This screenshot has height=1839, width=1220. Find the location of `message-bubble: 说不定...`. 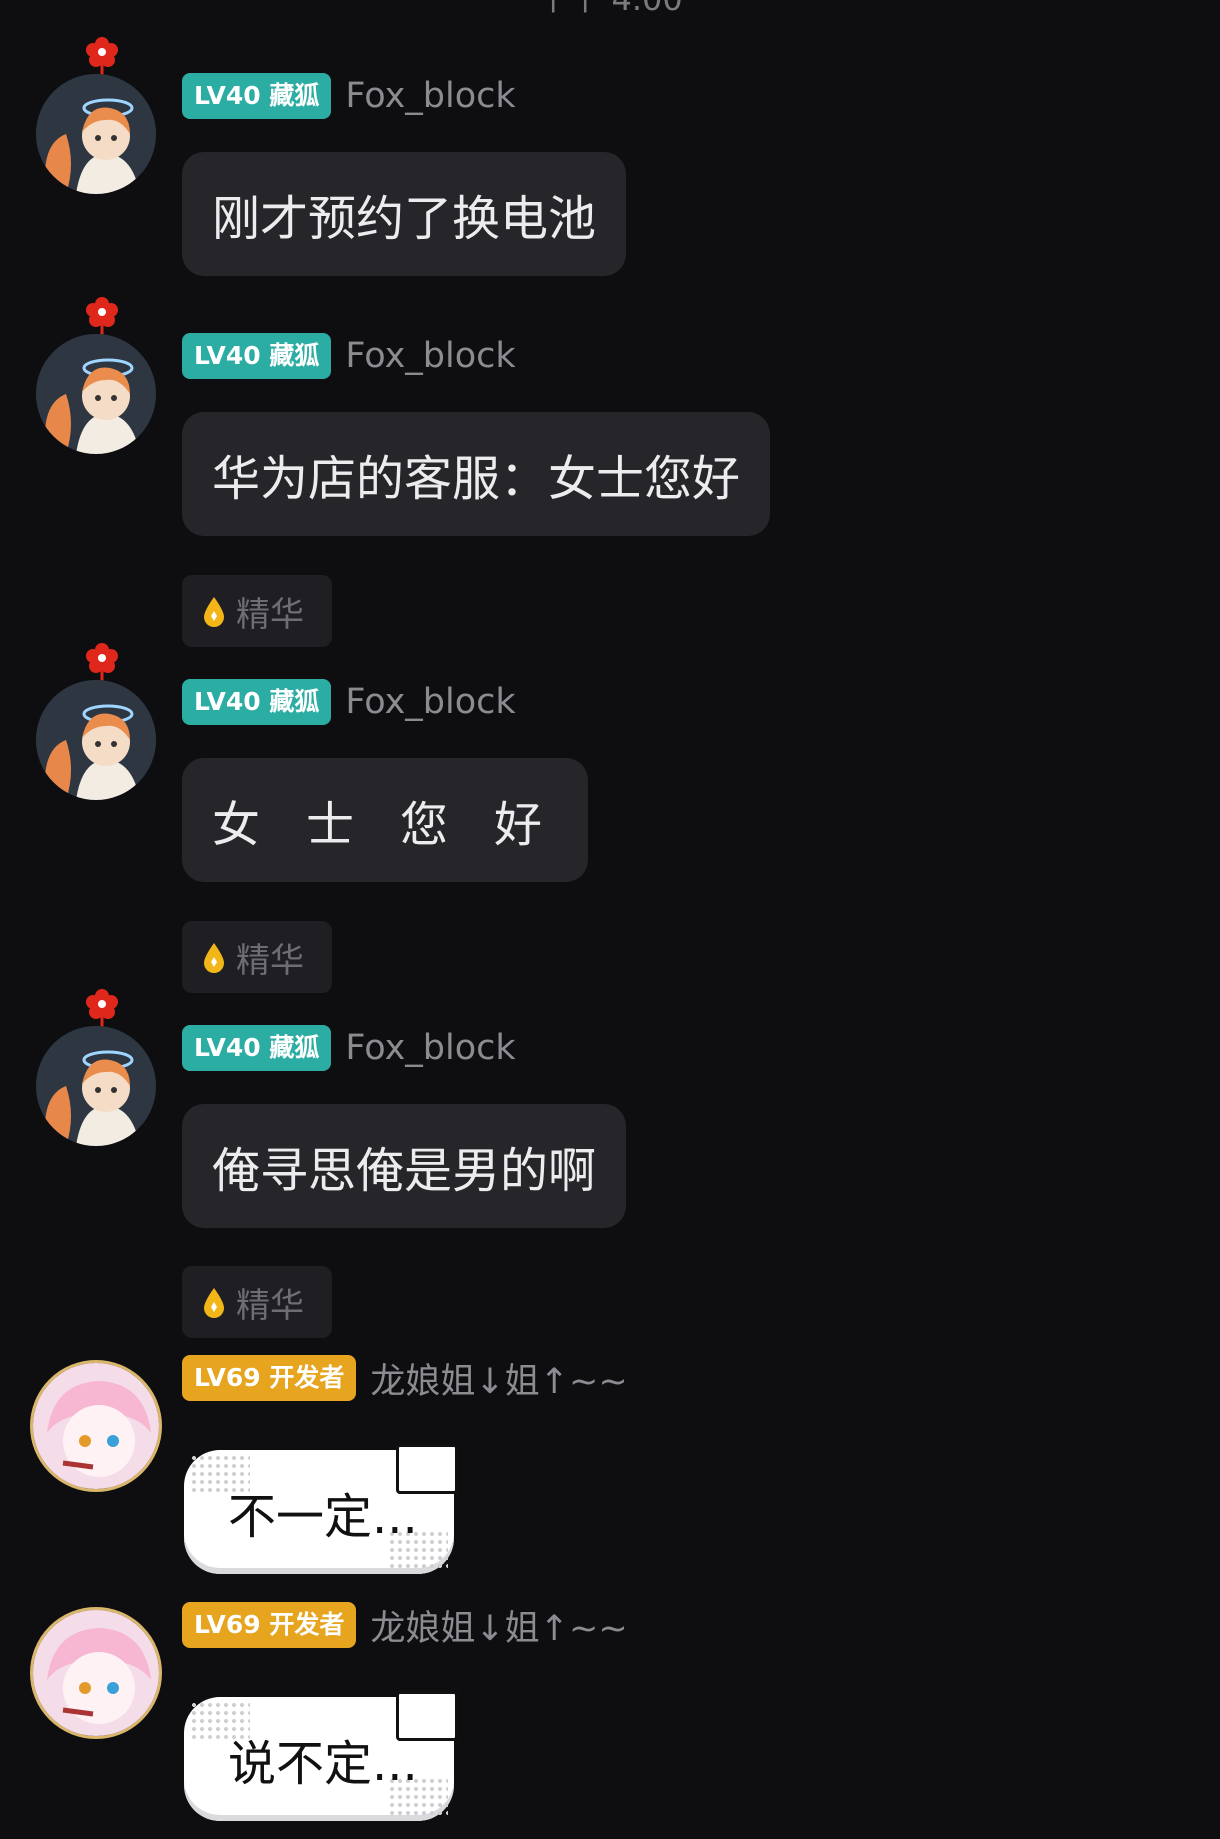

message-bubble: 说不定... is located at coordinates (321, 1756).